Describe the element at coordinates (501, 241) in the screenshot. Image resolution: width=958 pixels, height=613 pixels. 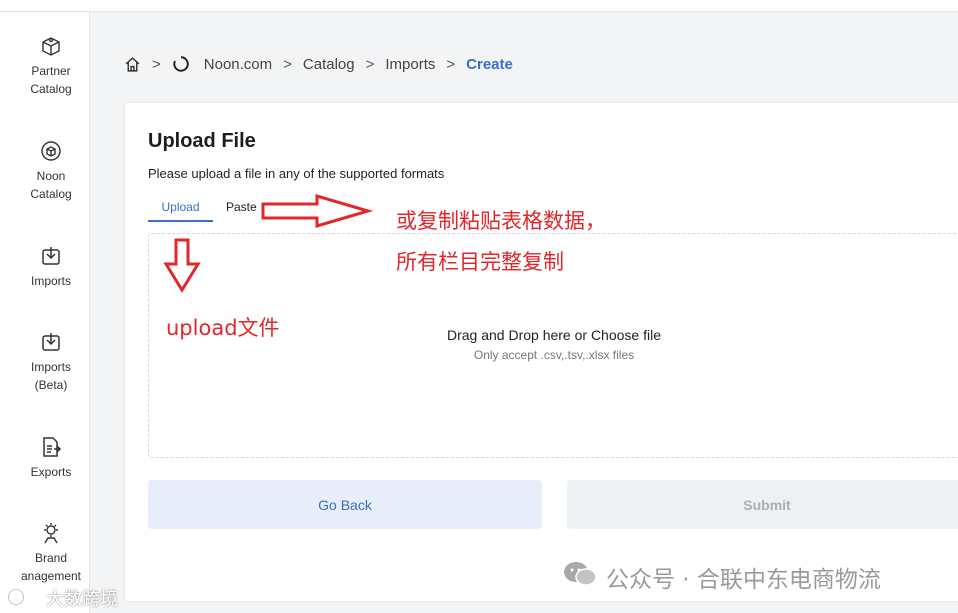
I see `annotation-paste-note: 或复制粘贴表格数据，所有栏目完整复制` at that location.